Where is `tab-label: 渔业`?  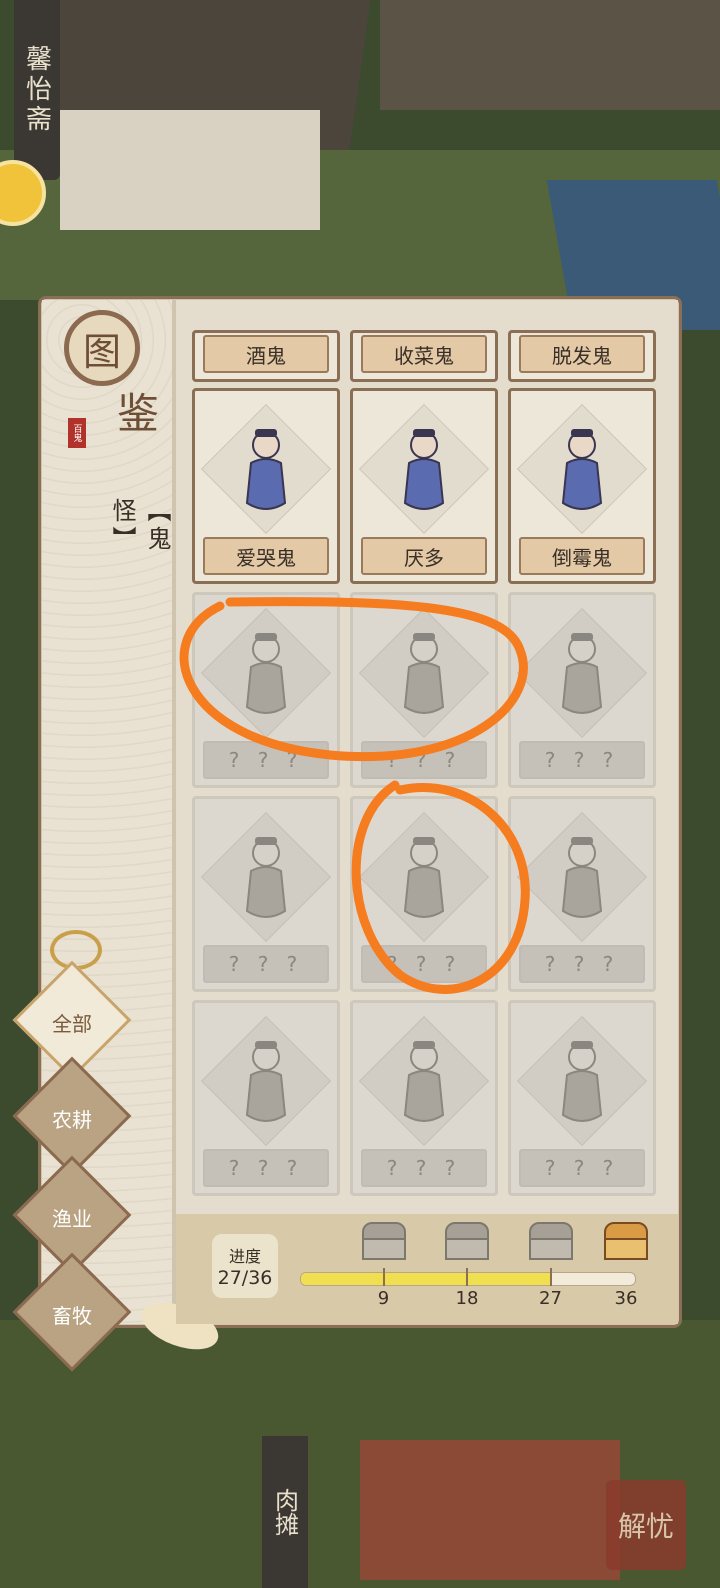 tab-label: 渔业 is located at coordinates (72, 1219).